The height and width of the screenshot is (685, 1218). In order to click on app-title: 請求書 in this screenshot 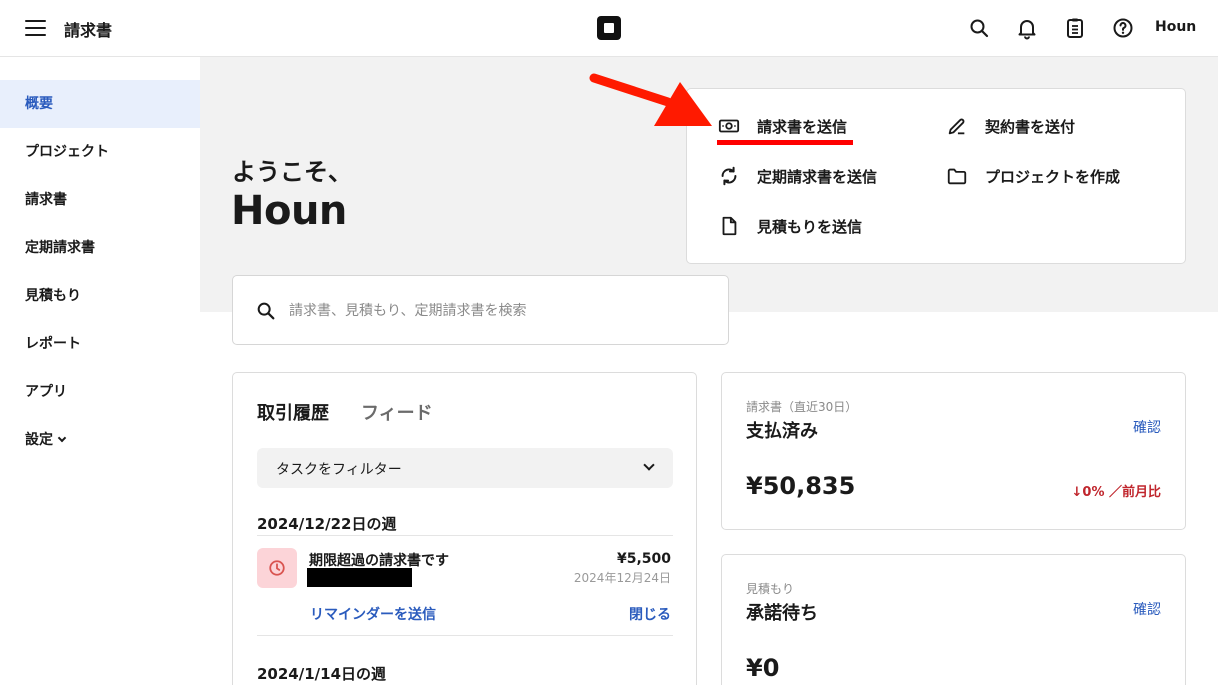, I will do `click(88, 30)`.